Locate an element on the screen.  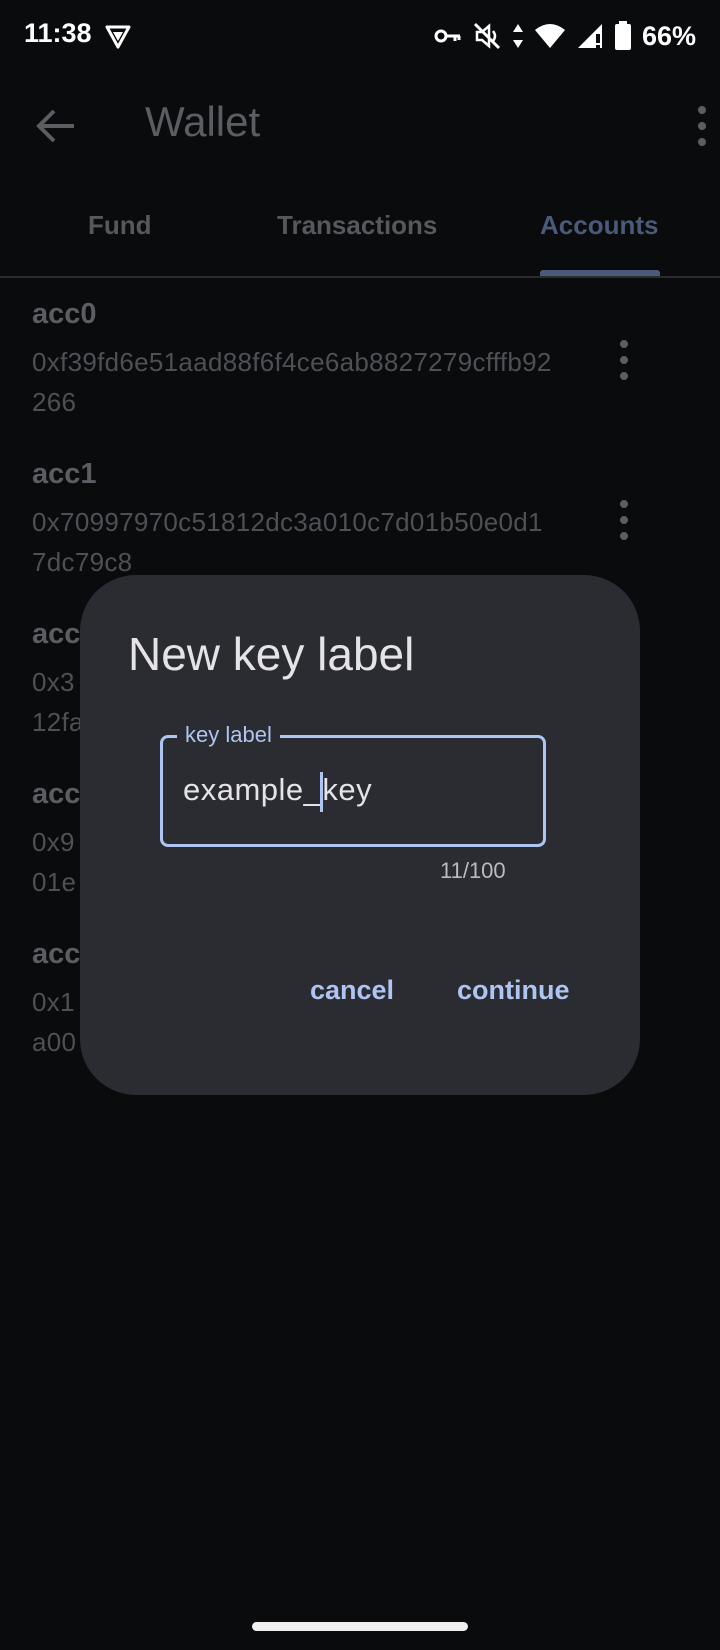
key-label-input: key label example_key is located at coordinates (353, 784).